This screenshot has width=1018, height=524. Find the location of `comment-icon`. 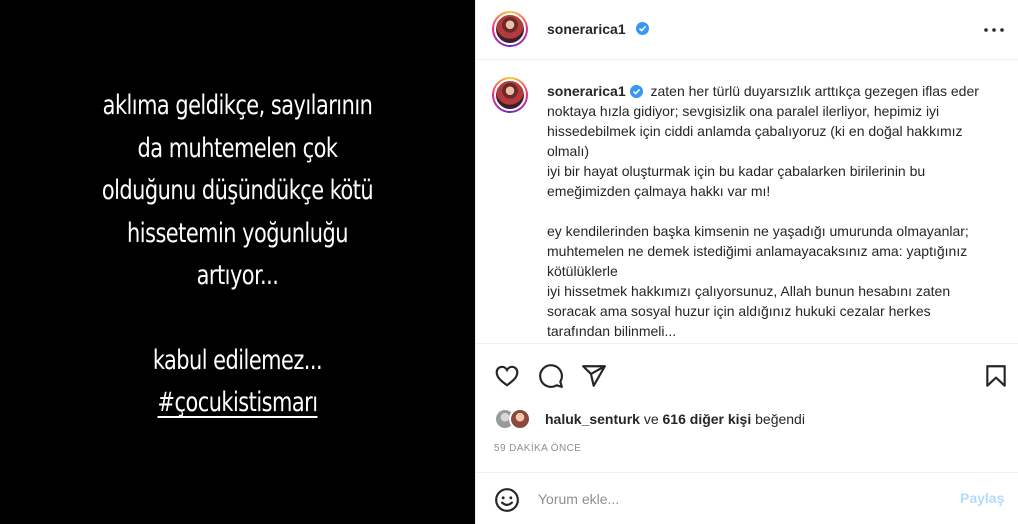

comment-icon is located at coordinates (551, 376).